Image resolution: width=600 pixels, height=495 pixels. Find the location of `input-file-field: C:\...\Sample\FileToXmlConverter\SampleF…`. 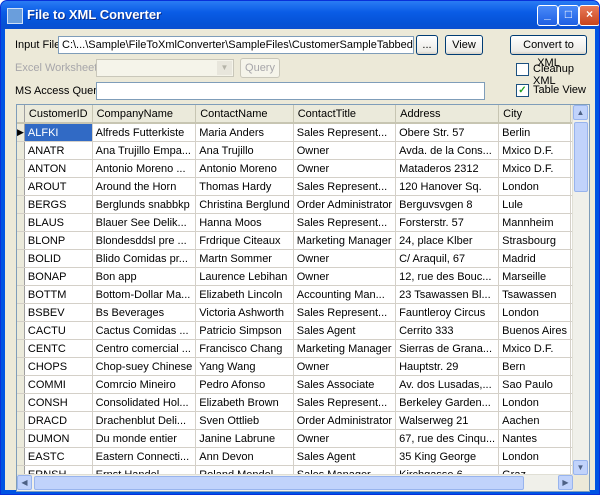

input-file-field: C:\...\Sample\FileToXmlConverter\SampleF… is located at coordinates (236, 45).